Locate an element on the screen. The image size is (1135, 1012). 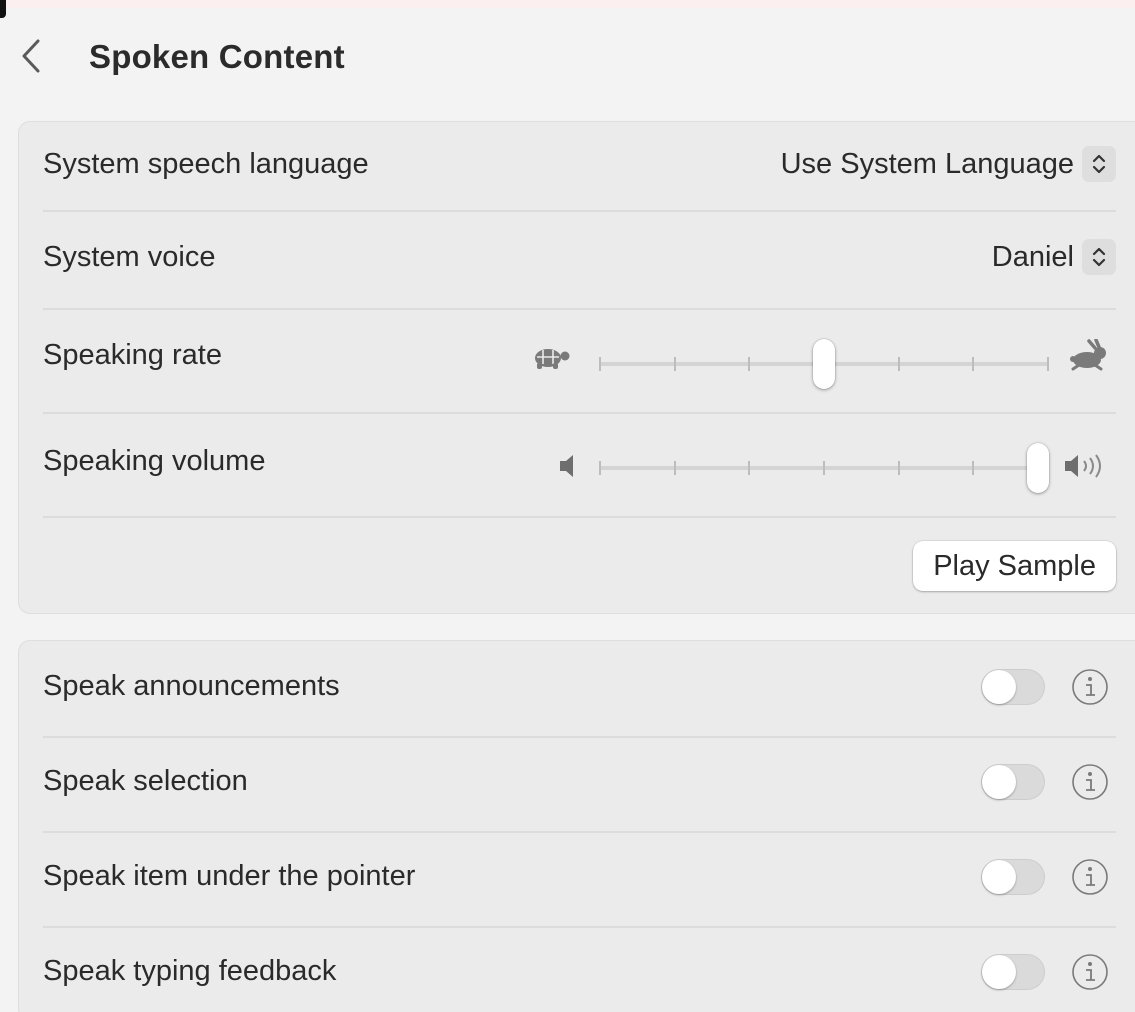
speech-language-value: Use System Language is located at coordinates (927, 163).